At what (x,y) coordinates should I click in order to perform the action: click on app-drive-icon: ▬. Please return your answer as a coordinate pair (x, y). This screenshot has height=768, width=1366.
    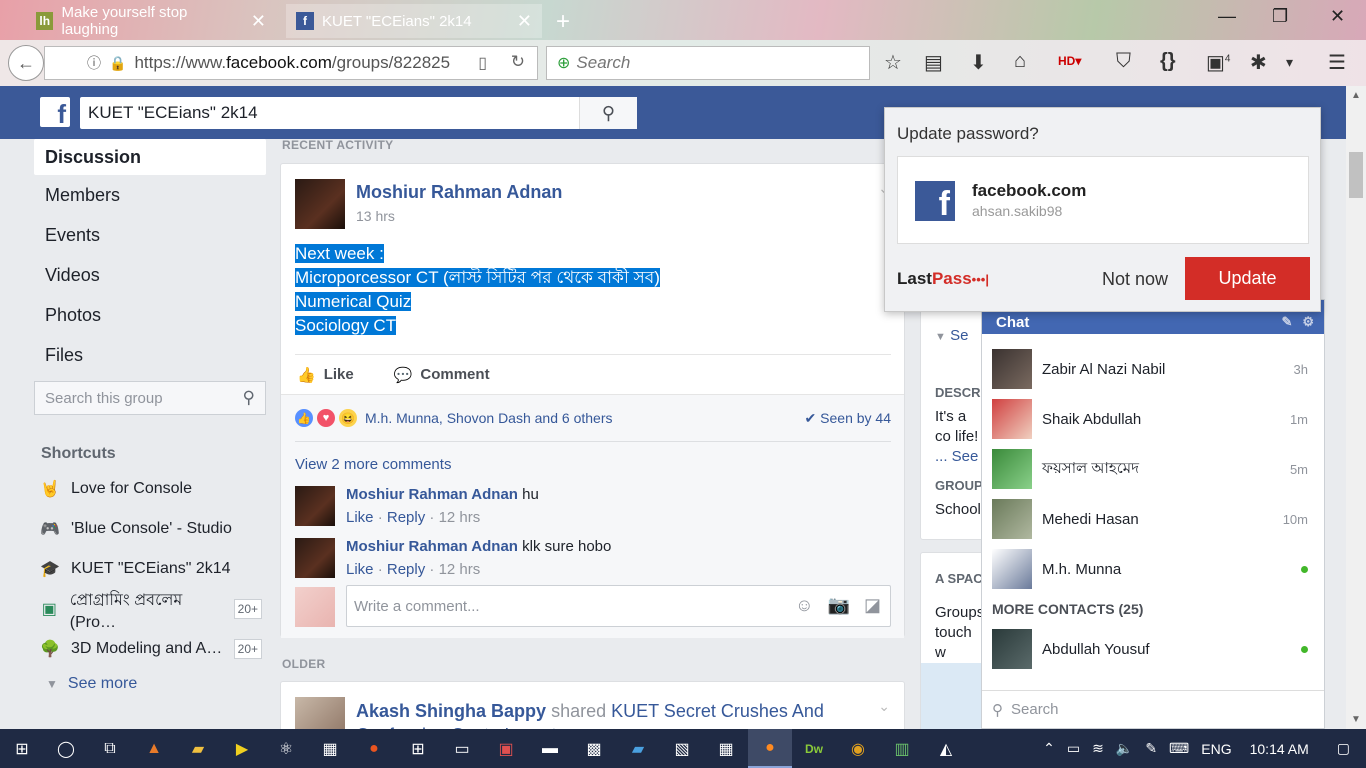
    Looking at the image, I should click on (550, 748).